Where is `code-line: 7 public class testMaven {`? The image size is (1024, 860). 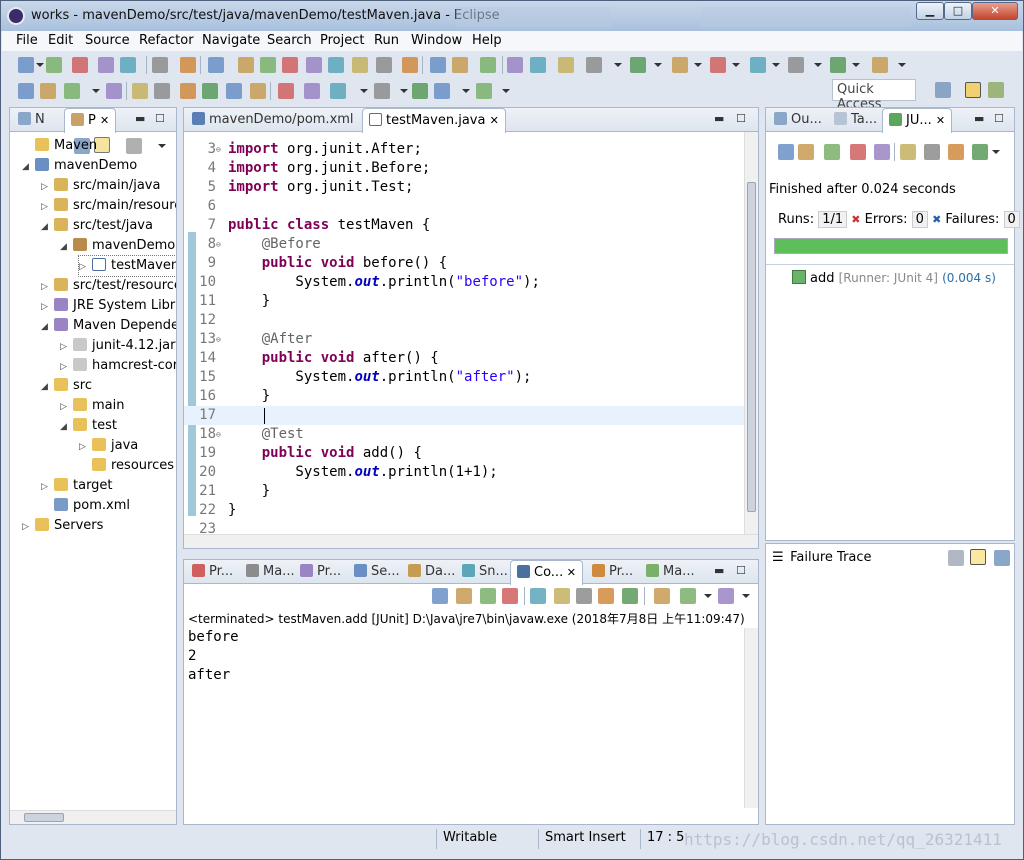 code-line: 7 public class testMaven { is located at coordinates (464, 225).